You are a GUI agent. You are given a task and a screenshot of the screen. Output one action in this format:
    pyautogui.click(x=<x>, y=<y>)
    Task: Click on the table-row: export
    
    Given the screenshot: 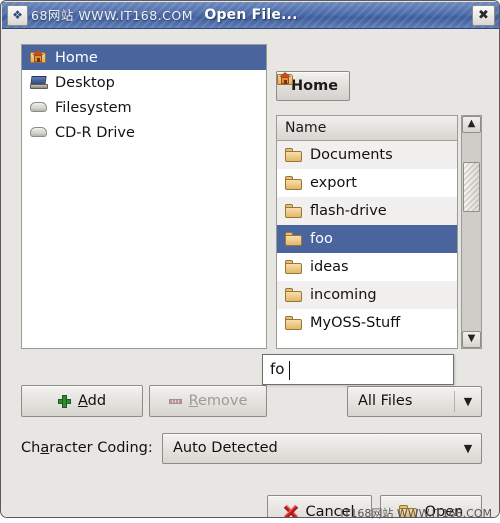 What is the action you would take?
    pyautogui.click(x=367, y=183)
    